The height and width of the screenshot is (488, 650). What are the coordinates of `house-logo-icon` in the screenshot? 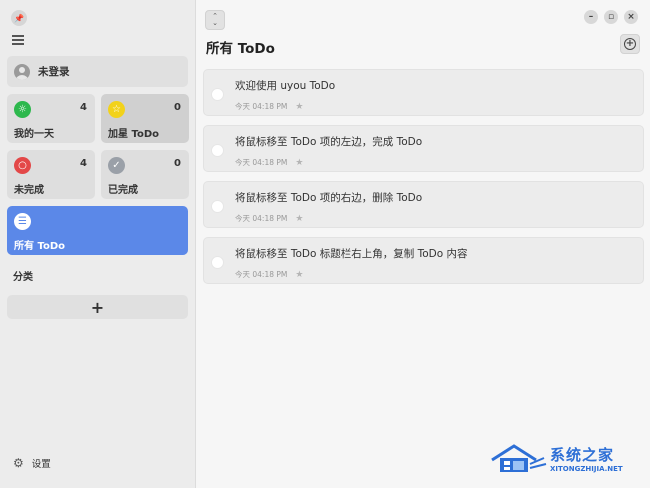 It's located at (519, 458).